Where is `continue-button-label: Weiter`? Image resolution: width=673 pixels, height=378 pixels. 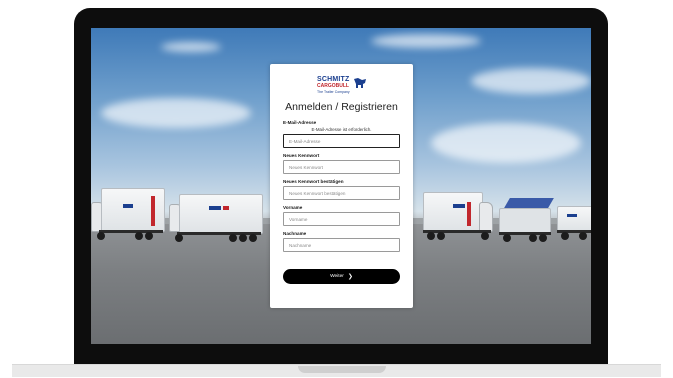
continue-button-label: Weiter is located at coordinates (337, 276).